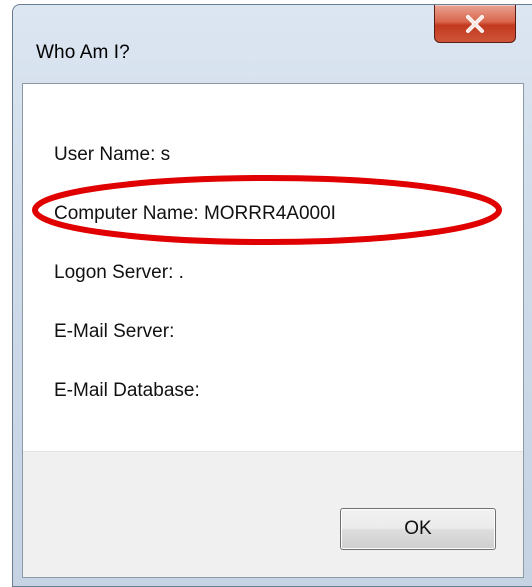 This screenshot has width=532, height=587. I want to click on user-name-line: User Name: s, so click(112, 155).